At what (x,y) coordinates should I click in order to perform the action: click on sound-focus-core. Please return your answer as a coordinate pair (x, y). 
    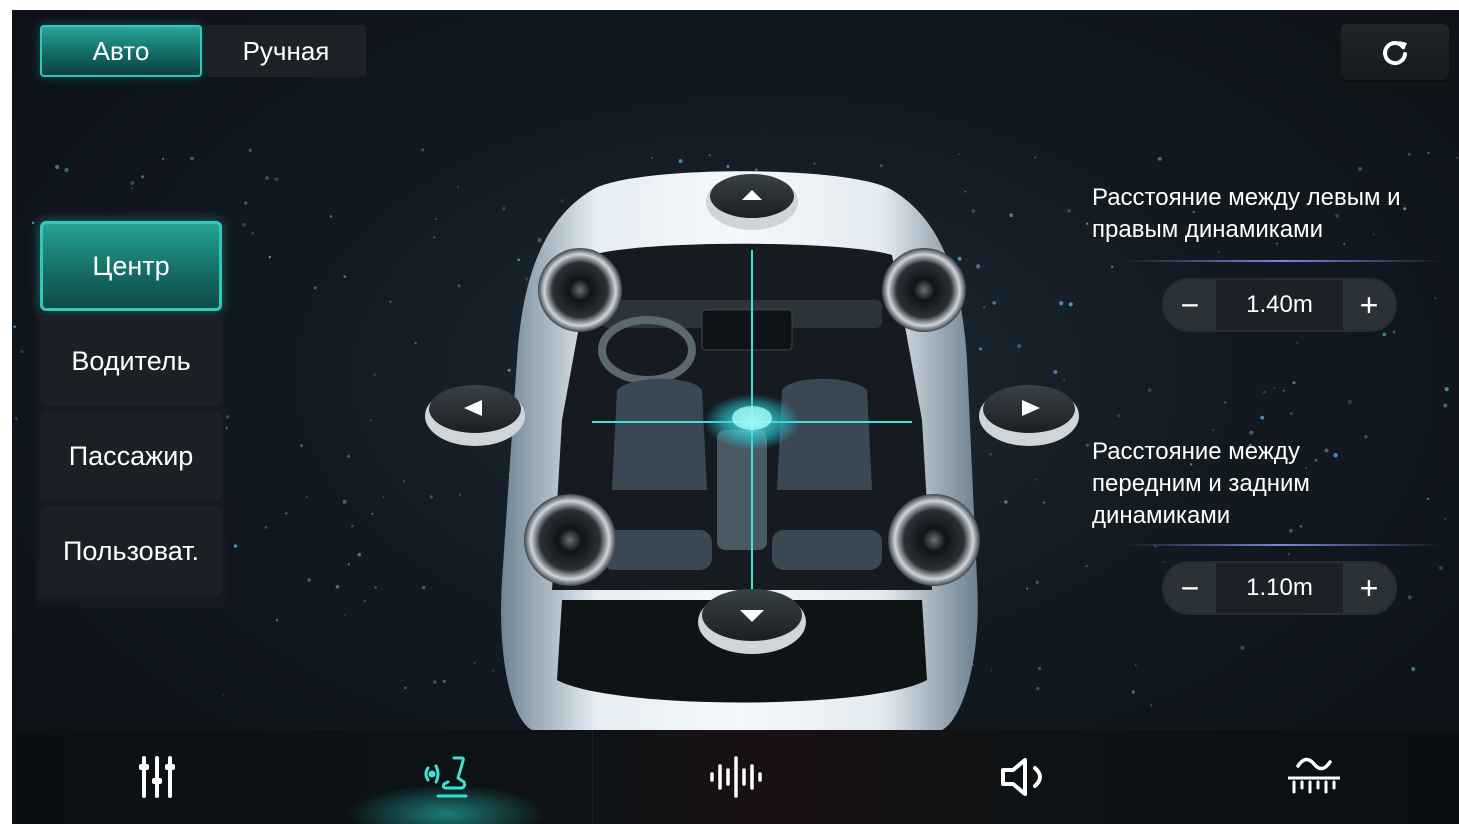
    Looking at the image, I should click on (752, 418).